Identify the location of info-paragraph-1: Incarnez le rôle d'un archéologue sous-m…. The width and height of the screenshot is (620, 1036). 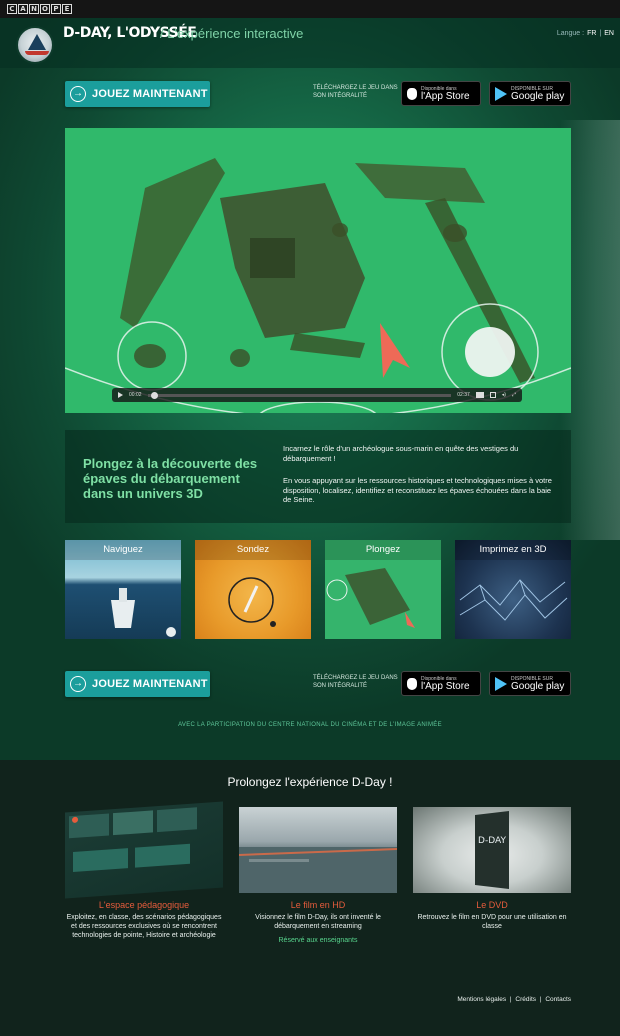
(401, 453).